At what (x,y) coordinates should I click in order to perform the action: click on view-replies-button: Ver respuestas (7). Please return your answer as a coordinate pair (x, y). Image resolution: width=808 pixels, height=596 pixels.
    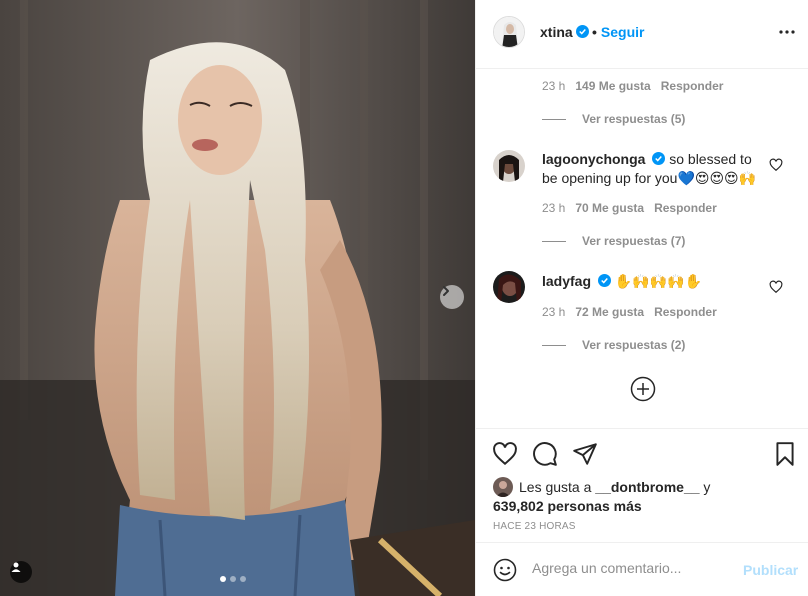
    Looking at the image, I should click on (613, 241).